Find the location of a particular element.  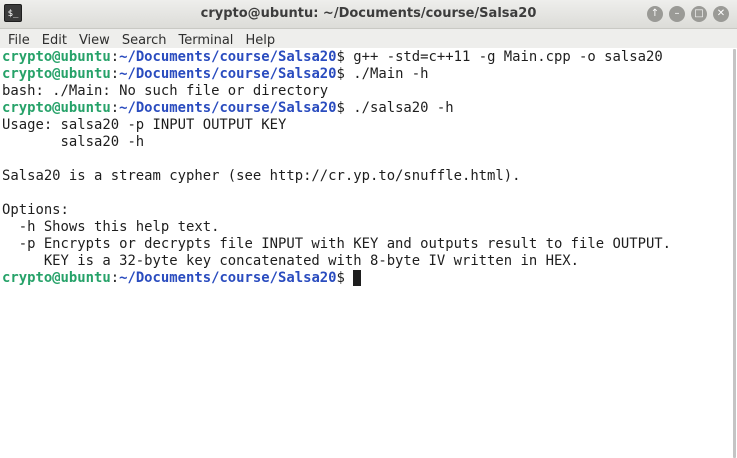

output-text: Usage: salsa20 -p INPUT OUTPUT KEY is located at coordinates (144, 125).